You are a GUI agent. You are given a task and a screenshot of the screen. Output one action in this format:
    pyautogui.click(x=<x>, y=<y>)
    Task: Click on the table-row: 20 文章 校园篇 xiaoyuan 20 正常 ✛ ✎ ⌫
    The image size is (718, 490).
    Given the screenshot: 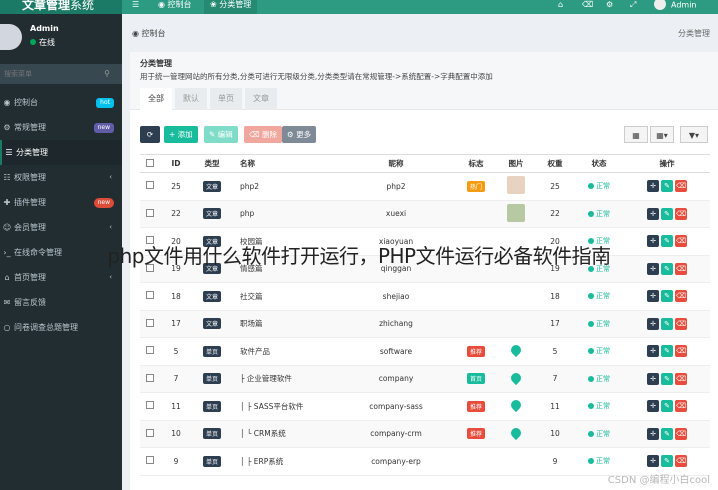 What is the action you would take?
    pyautogui.click(x=425, y=241)
    